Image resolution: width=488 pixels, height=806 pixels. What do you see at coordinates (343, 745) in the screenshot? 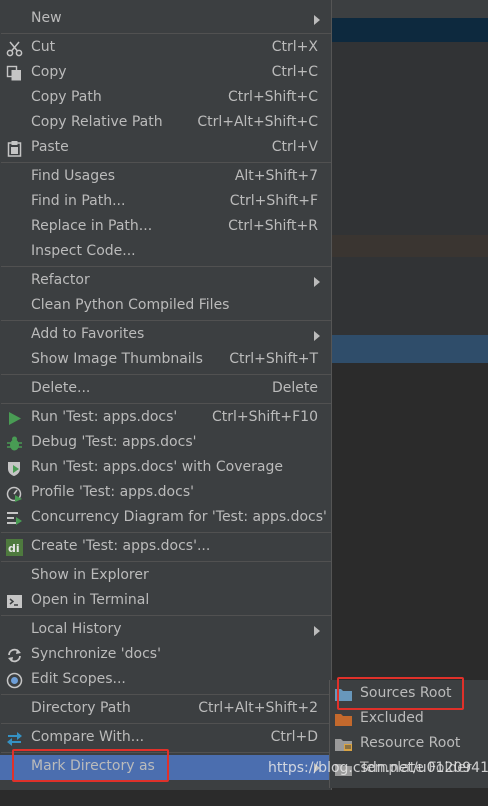
I see `resource-root-folder-icon` at bounding box center [343, 745].